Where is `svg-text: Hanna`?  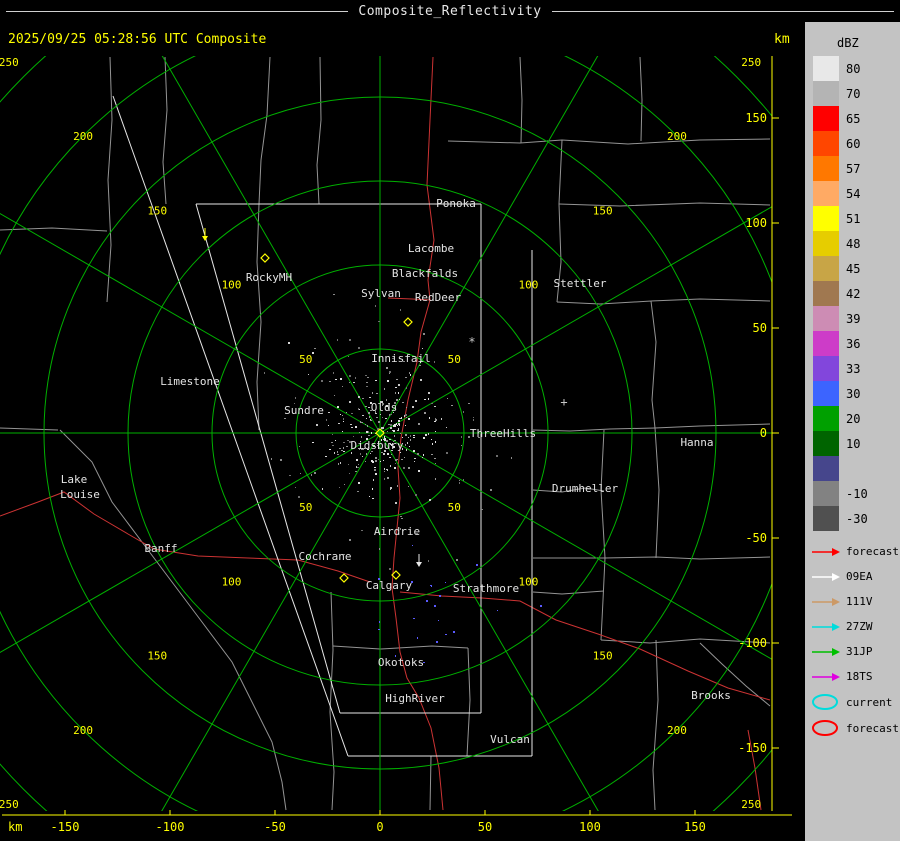
svg-text: Hanna is located at coordinates (696, 442).